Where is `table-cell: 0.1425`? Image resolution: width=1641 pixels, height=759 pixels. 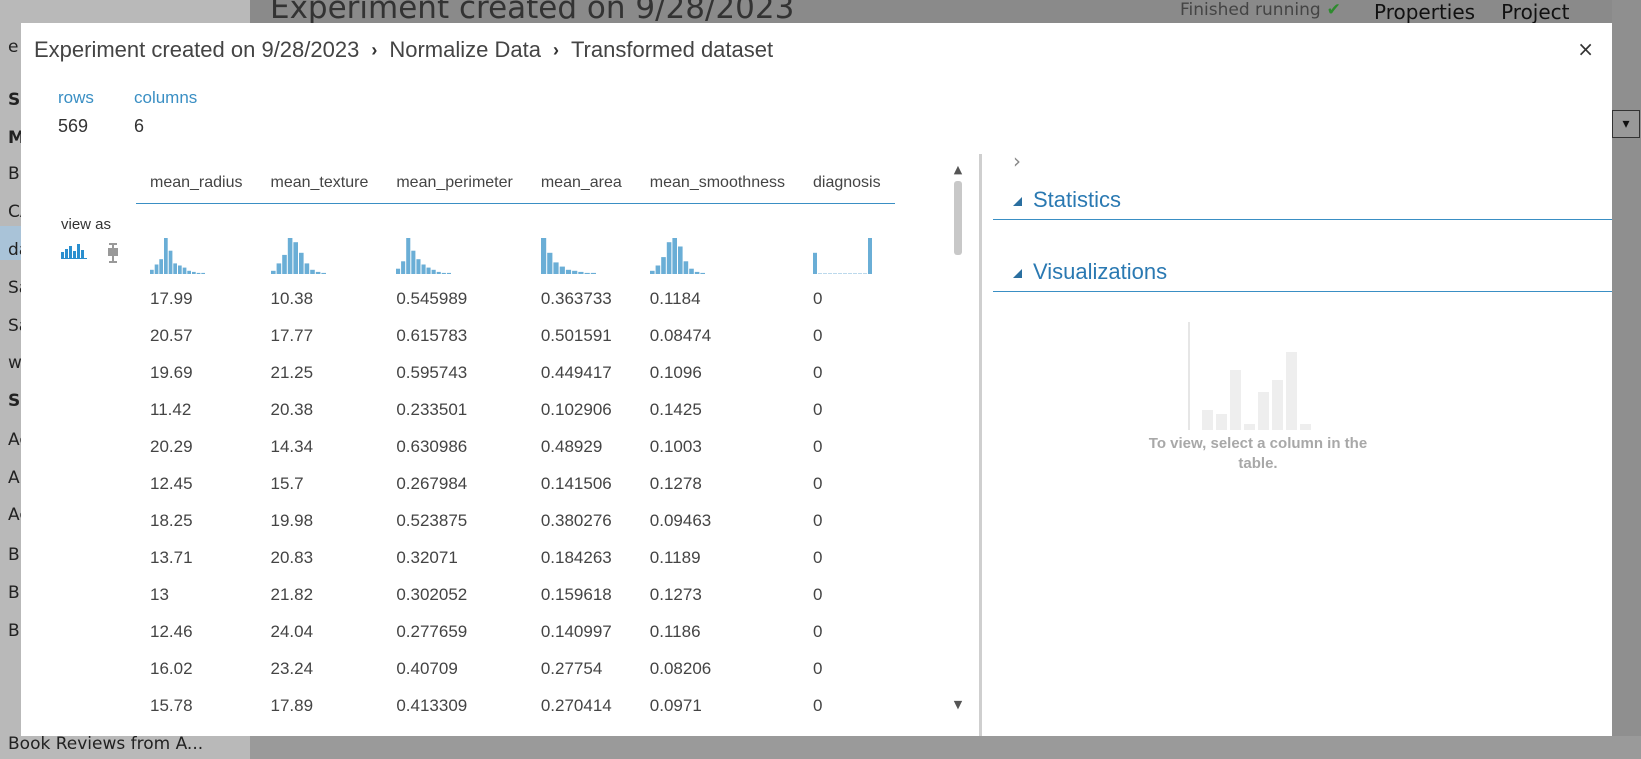
table-cell: 0.1425 is located at coordinates (717, 409).